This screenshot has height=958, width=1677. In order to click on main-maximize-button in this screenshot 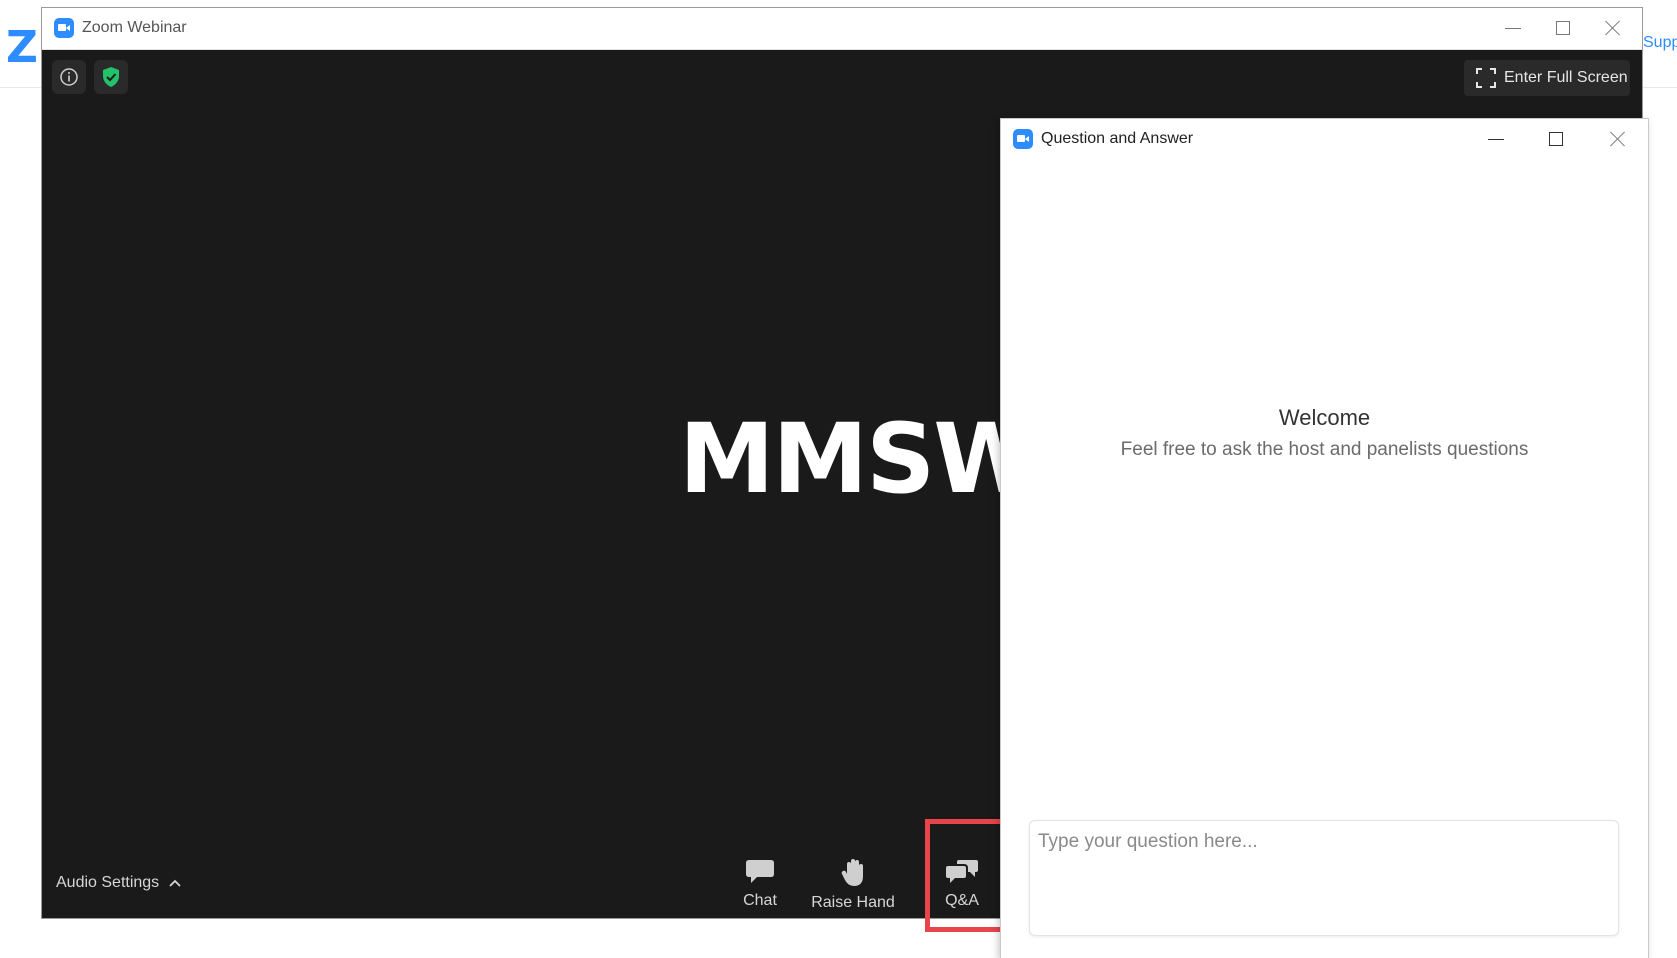, I will do `click(1563, 28)`.